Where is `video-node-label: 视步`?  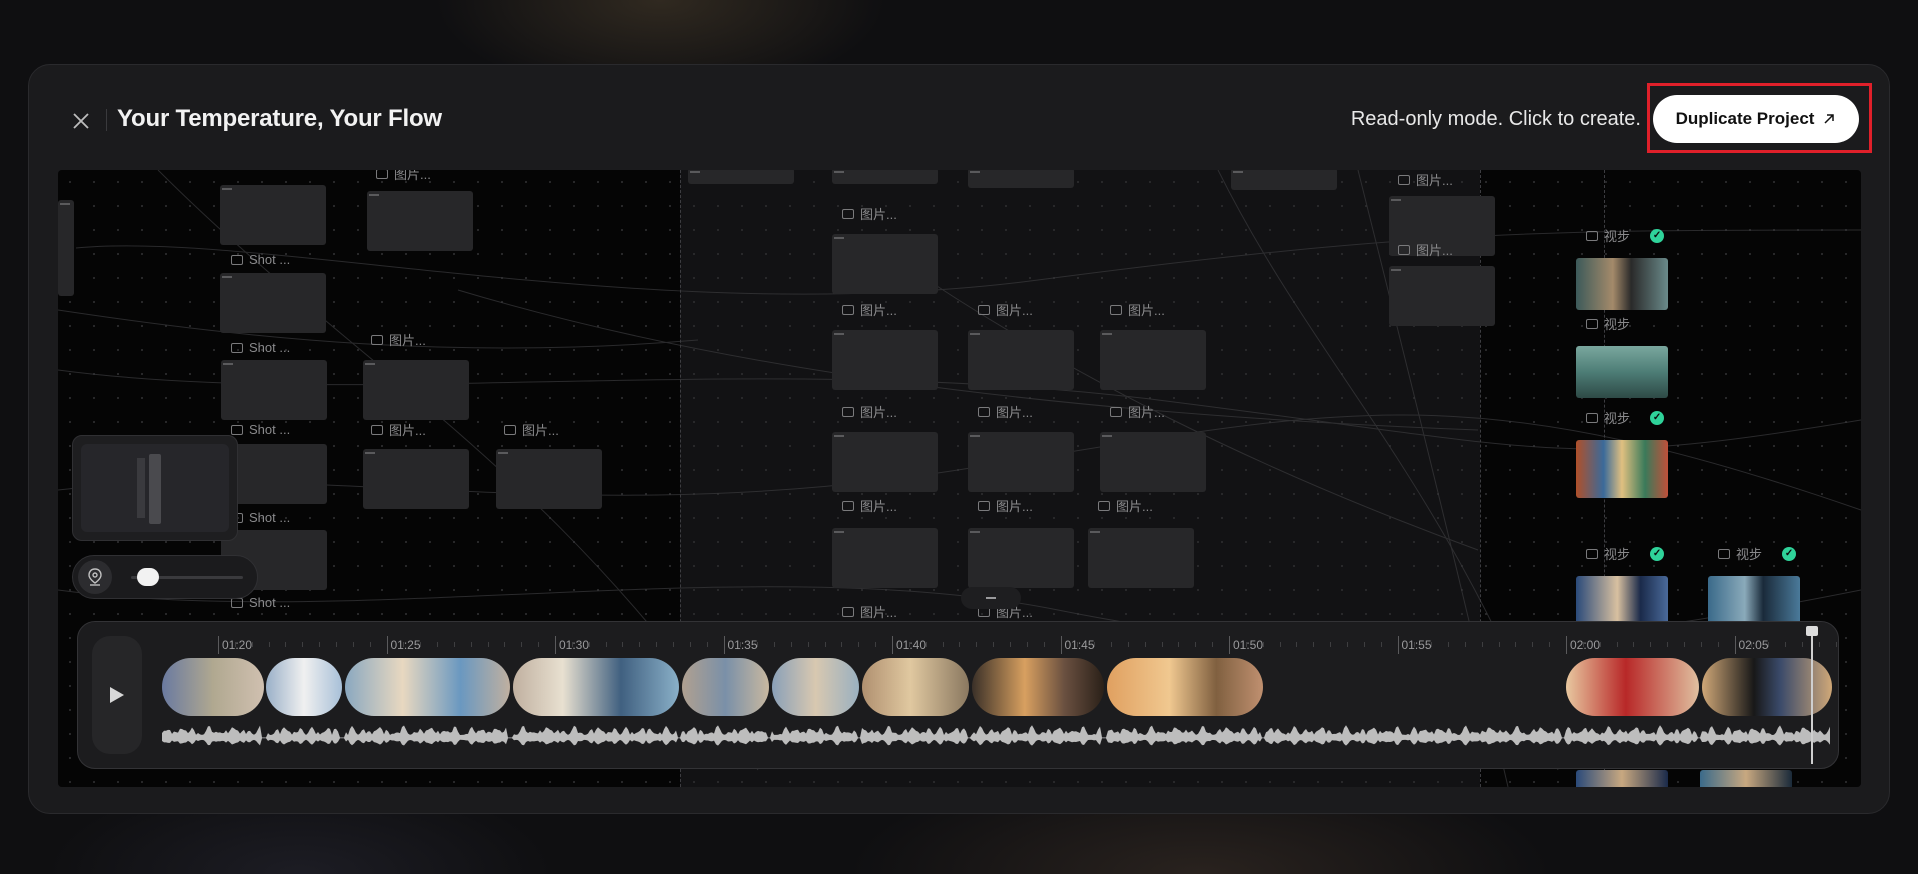
video-node-label: 视步 is located at coordinates (1608, 323).